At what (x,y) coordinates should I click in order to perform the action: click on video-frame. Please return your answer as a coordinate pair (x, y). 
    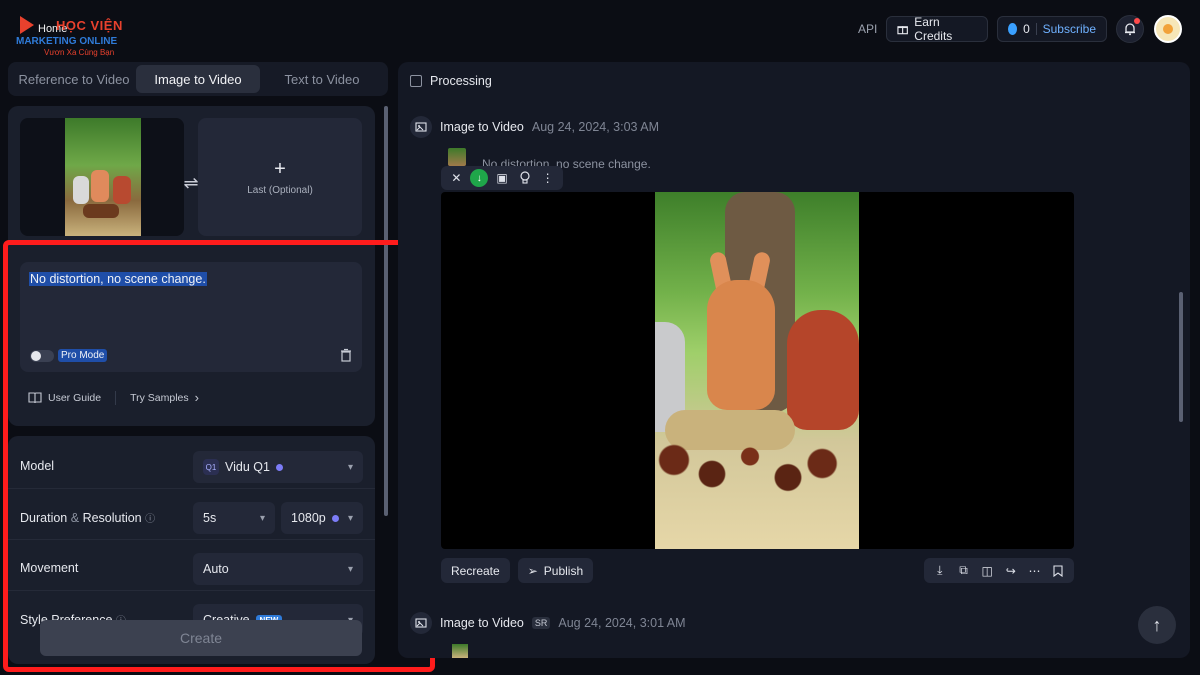
    Looking at the image, I should click on (757, 370).